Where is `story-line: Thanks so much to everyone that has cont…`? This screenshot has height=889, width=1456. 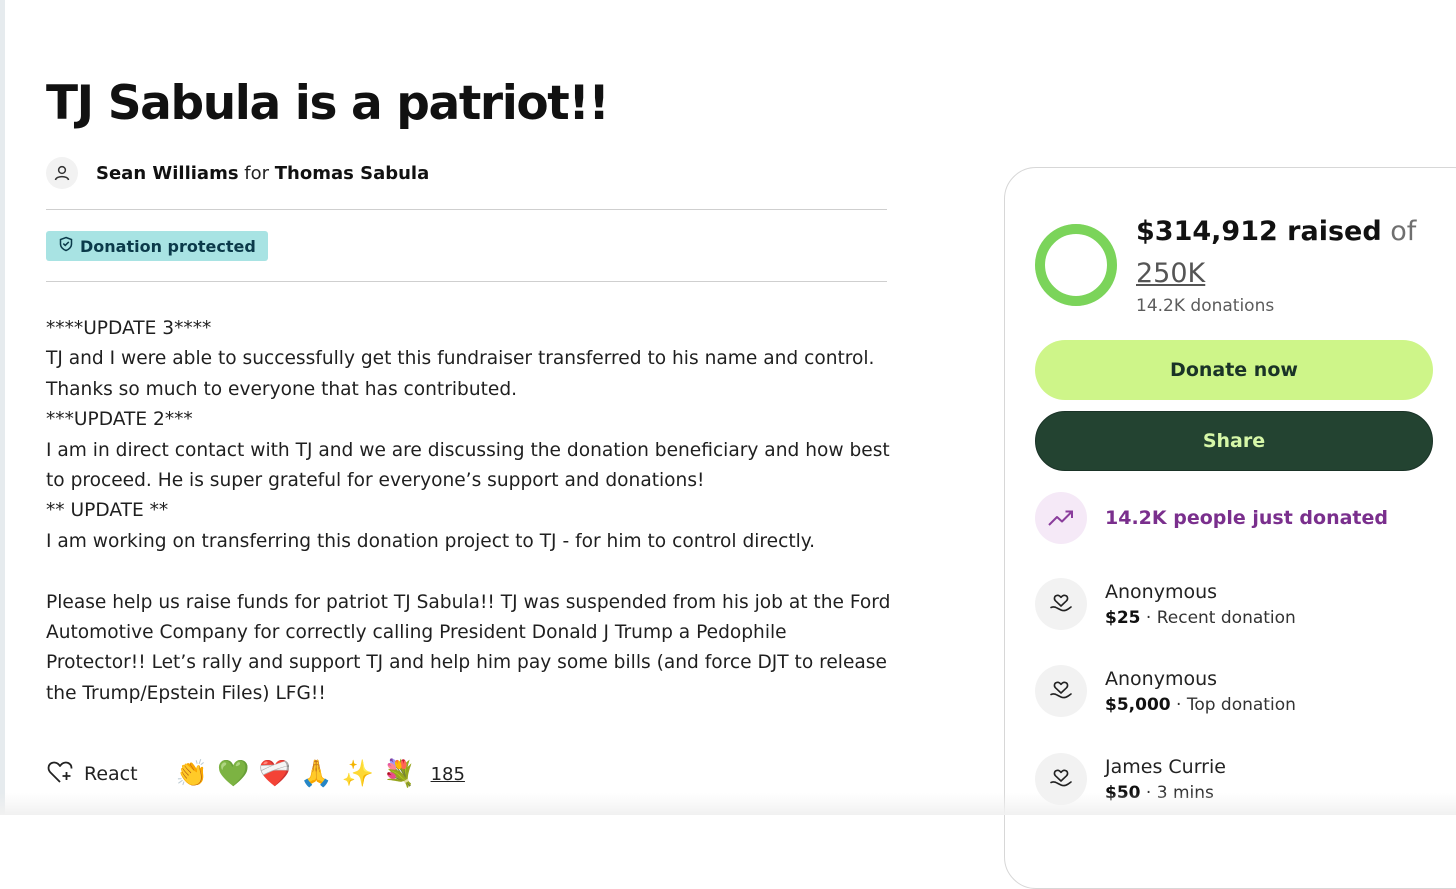
story-line: Thanks so much to everyone that has cont… is located at coordinates (282, 389).